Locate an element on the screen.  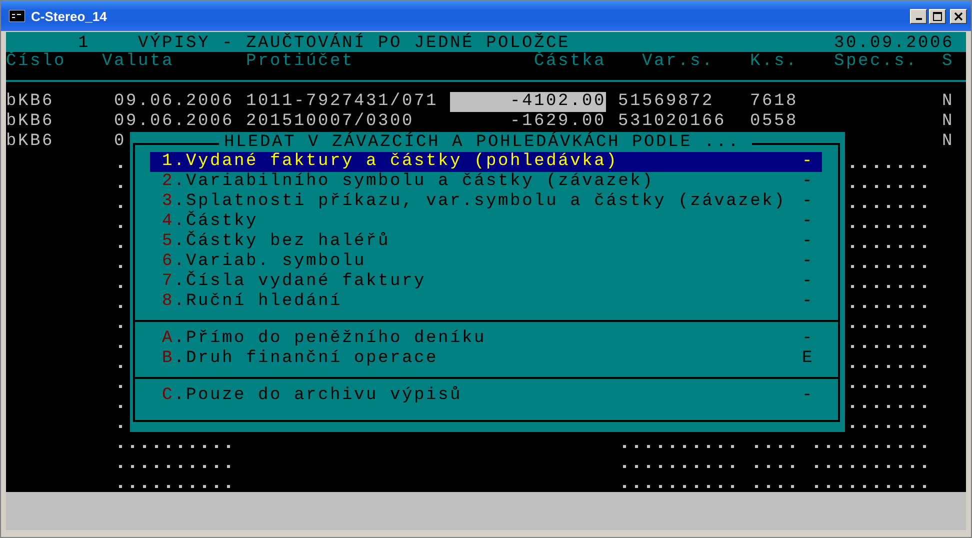
table-cell-text: 201510007/0300 is located at coordinates (331, 122).